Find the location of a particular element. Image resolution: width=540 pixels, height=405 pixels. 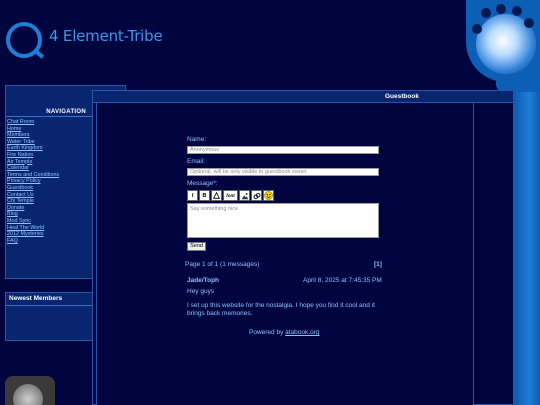

entry-greeting: Hey guys is located at coordinates (201, 291).